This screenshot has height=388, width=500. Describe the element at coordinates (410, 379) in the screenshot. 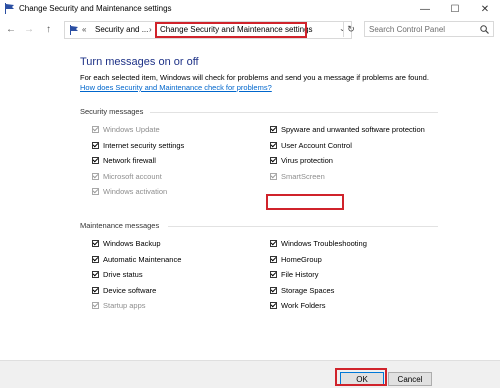

I see `cancel-button: Cancel` at that location.